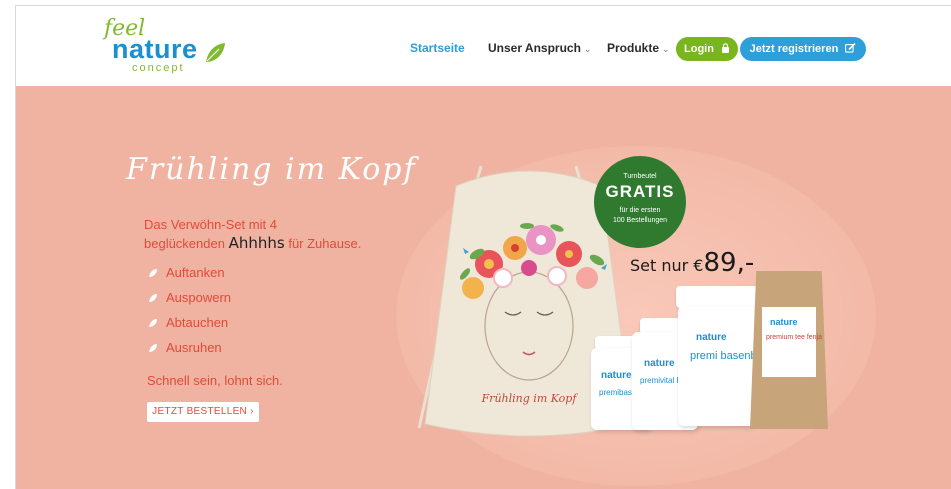 The height and width of the screenshot is (489, 951). I want to click on register-button: Jetzt registrieren, so click(803, 49).